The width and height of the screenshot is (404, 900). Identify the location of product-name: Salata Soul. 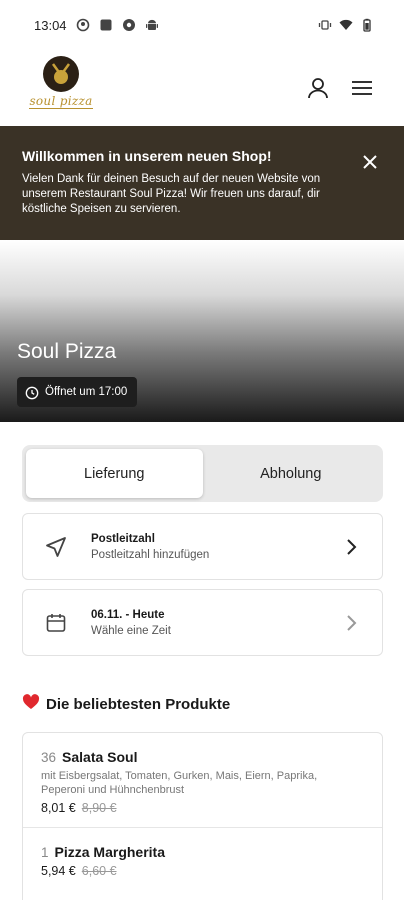
(100, 757).